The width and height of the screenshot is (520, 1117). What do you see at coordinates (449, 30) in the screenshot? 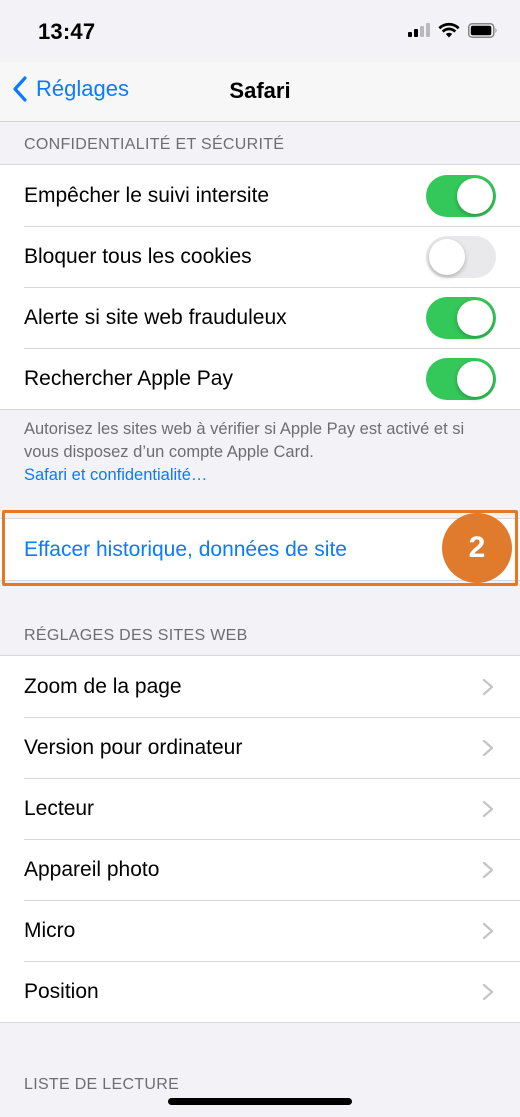
I see `wifi-icon` at bounding box center [449, 30].